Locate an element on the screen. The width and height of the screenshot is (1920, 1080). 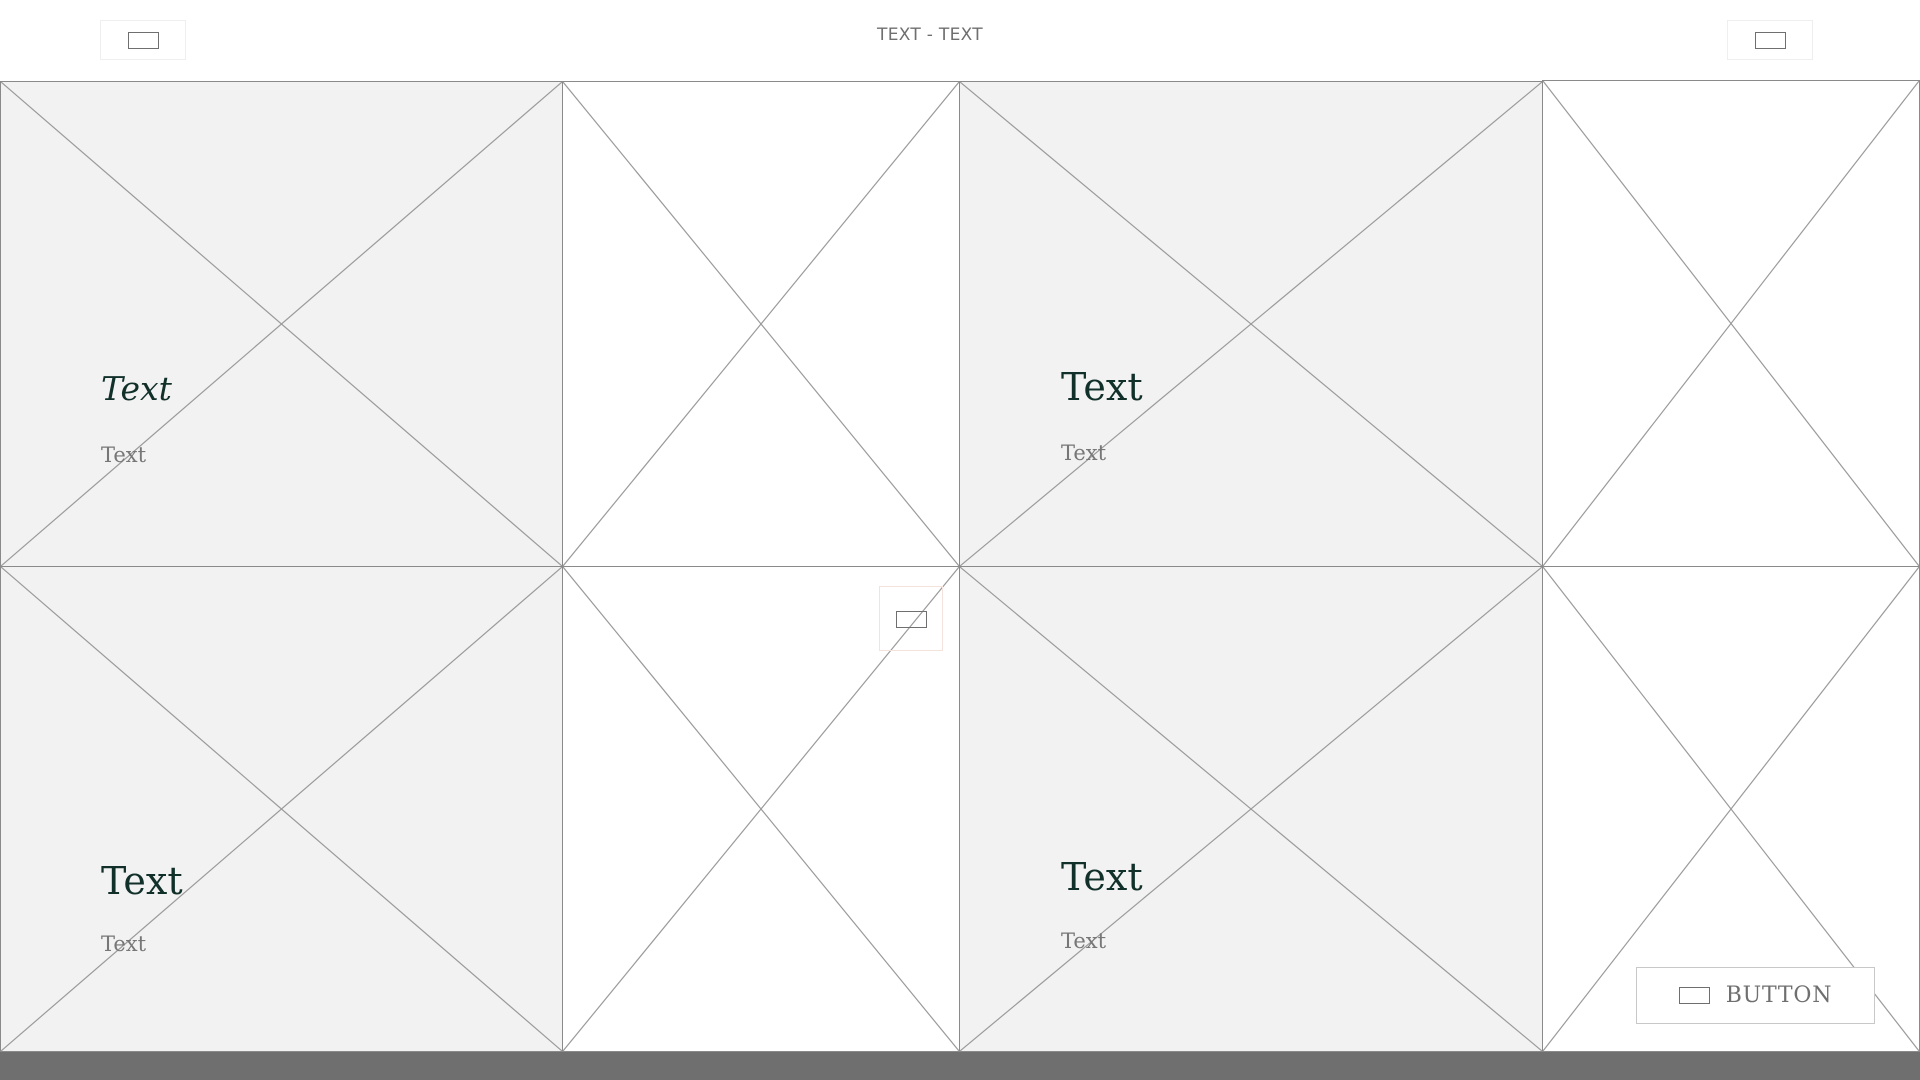
primary-button: BUTTON is located at coordinates (1755, 995).